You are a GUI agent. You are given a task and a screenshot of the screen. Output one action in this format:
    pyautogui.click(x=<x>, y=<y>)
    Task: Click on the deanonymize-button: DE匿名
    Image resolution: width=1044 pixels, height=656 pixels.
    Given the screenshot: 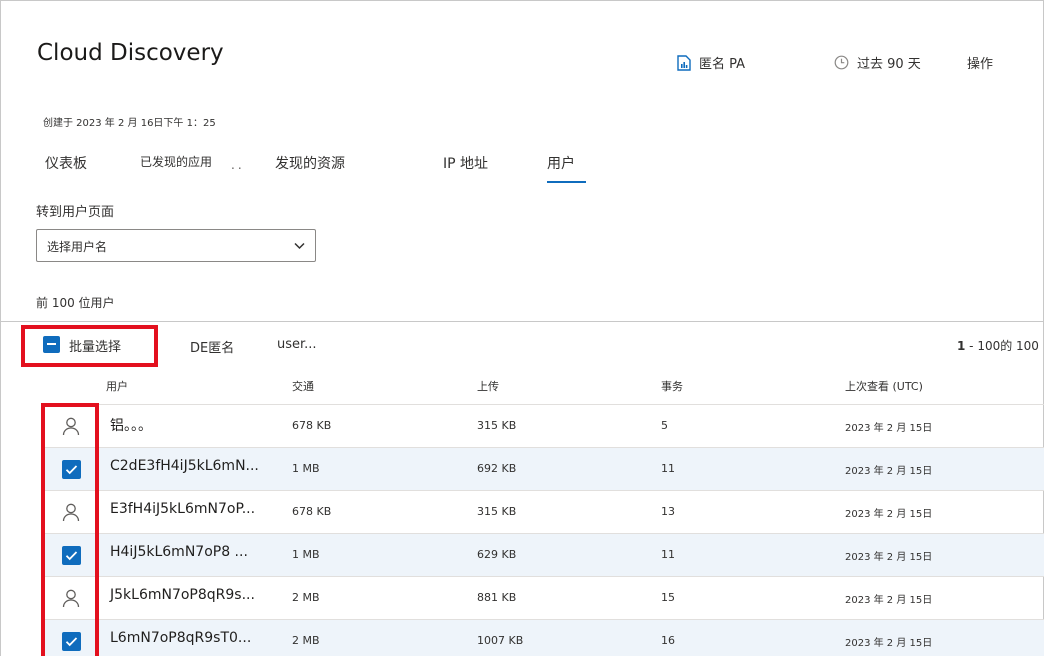 What is the action you would take?
    pyautogui.click(x=212, y=346)
    